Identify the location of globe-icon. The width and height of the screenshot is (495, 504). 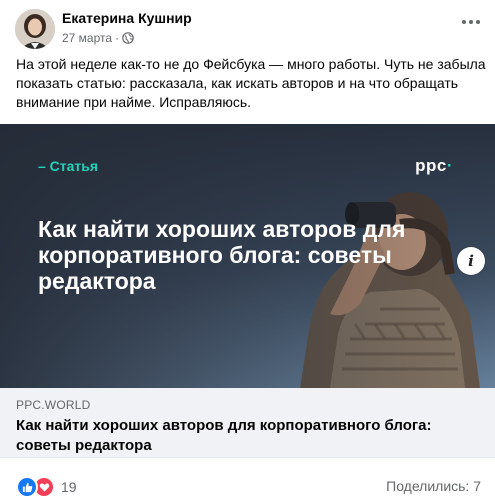
(128, 38).